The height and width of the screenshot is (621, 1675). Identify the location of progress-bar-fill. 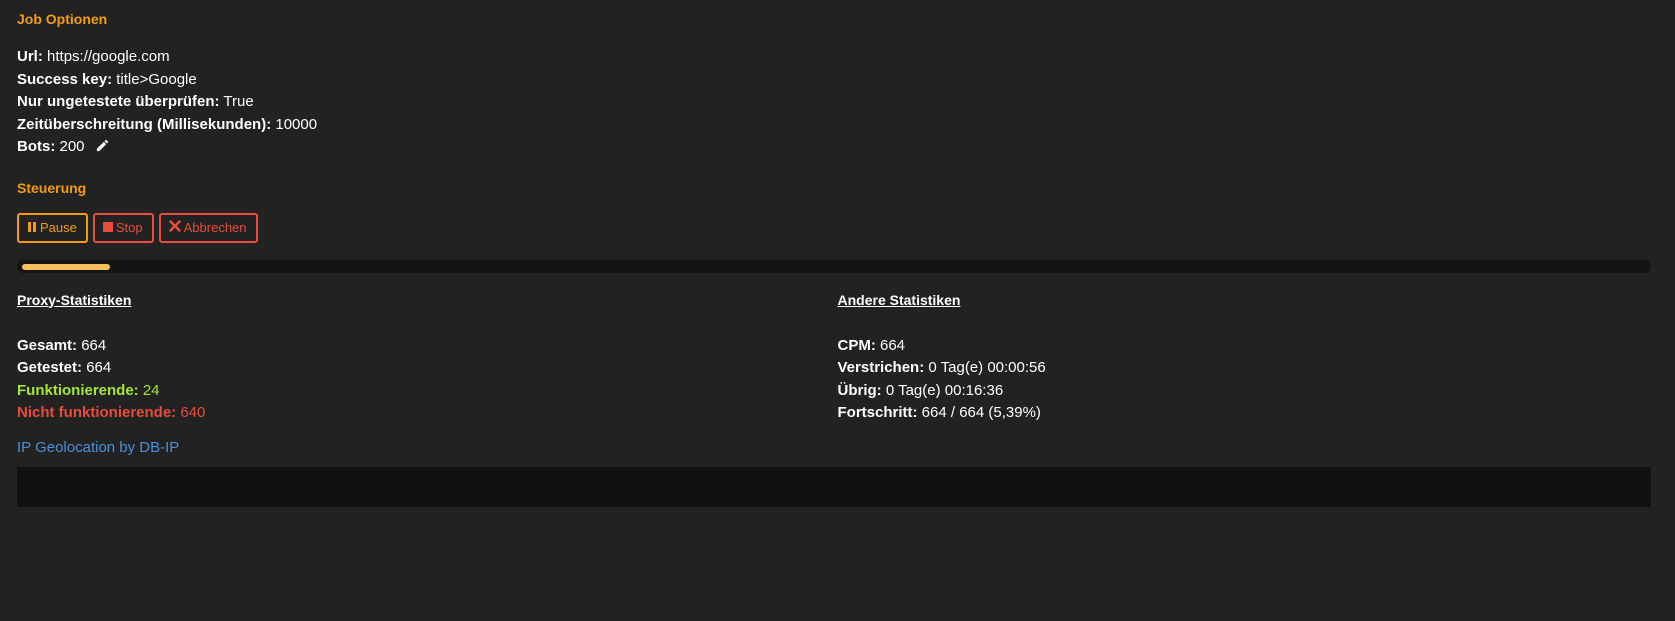
(66, 266).